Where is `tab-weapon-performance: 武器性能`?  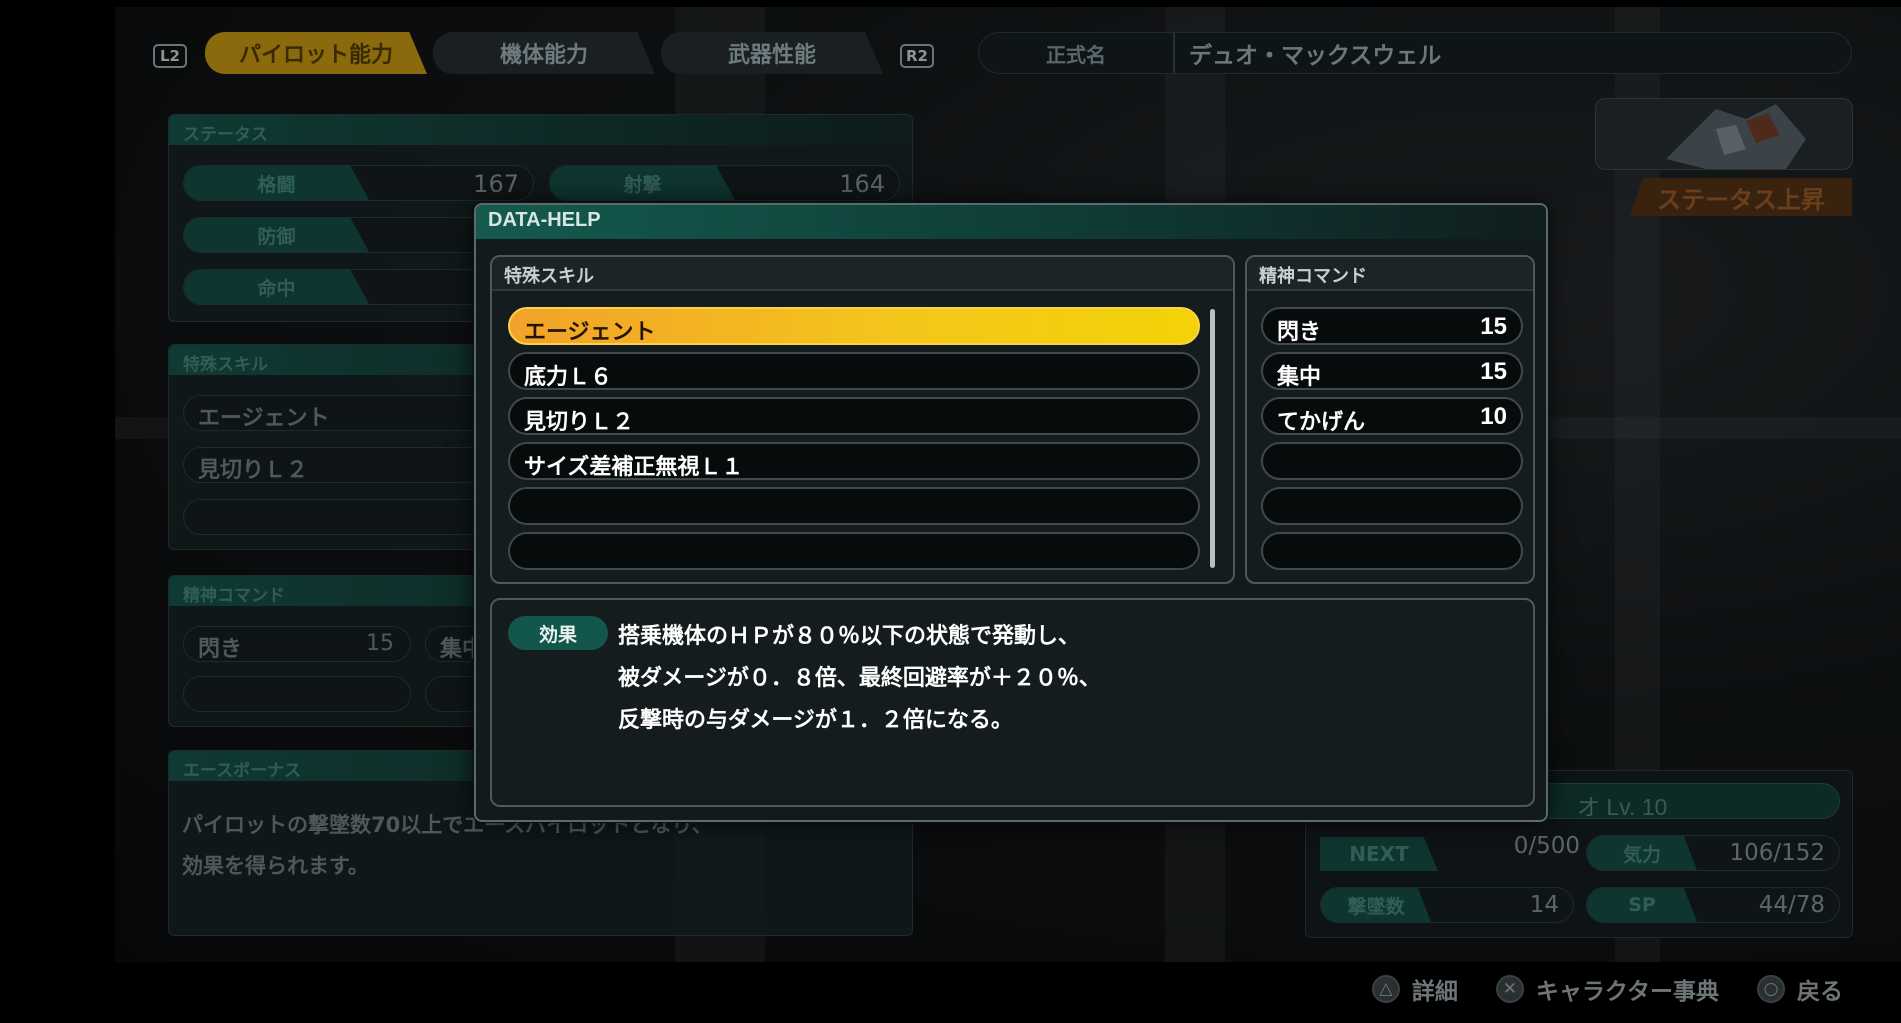
tab-weapon-performance: 武器性能 is located at coordinates (772, 53).